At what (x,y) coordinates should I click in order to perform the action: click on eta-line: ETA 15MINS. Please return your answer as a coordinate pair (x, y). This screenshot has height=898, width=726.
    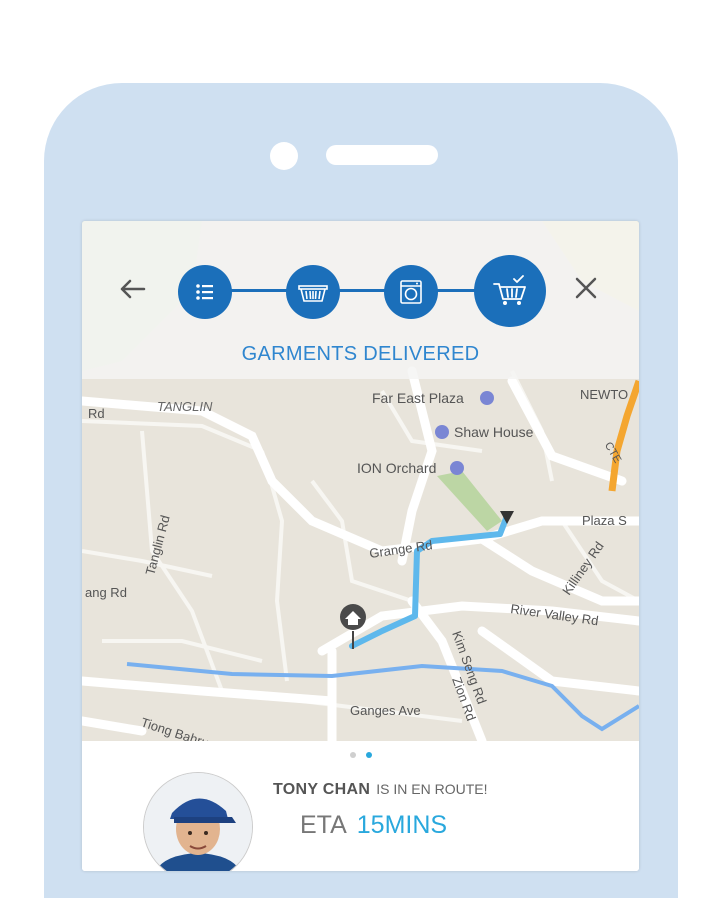
    Looking at the image, I should click on (373, 825).